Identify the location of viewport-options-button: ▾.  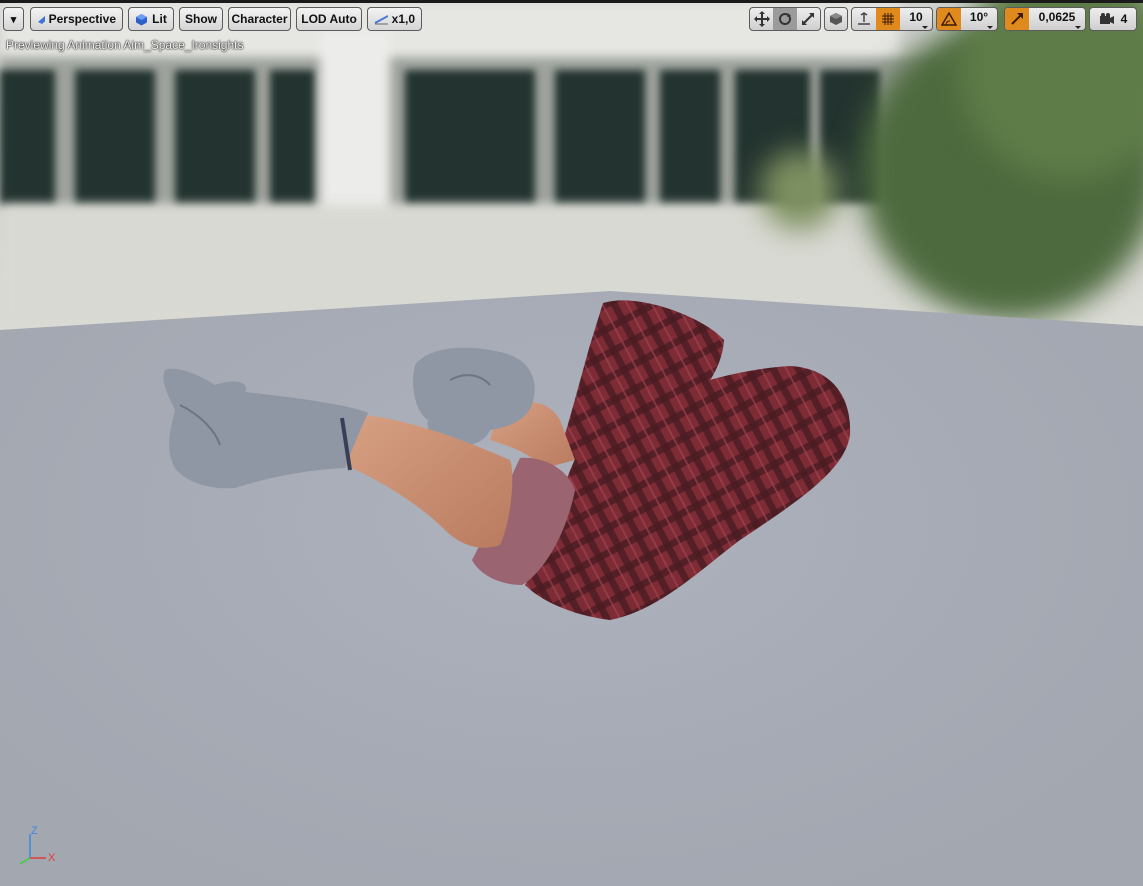
(13, 19).